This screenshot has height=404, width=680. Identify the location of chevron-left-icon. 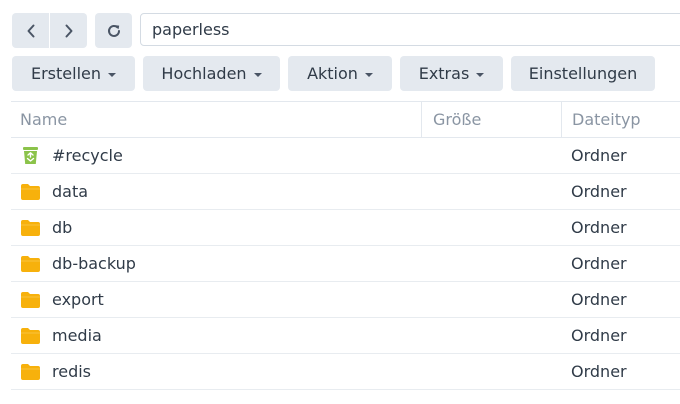
(30, 30).